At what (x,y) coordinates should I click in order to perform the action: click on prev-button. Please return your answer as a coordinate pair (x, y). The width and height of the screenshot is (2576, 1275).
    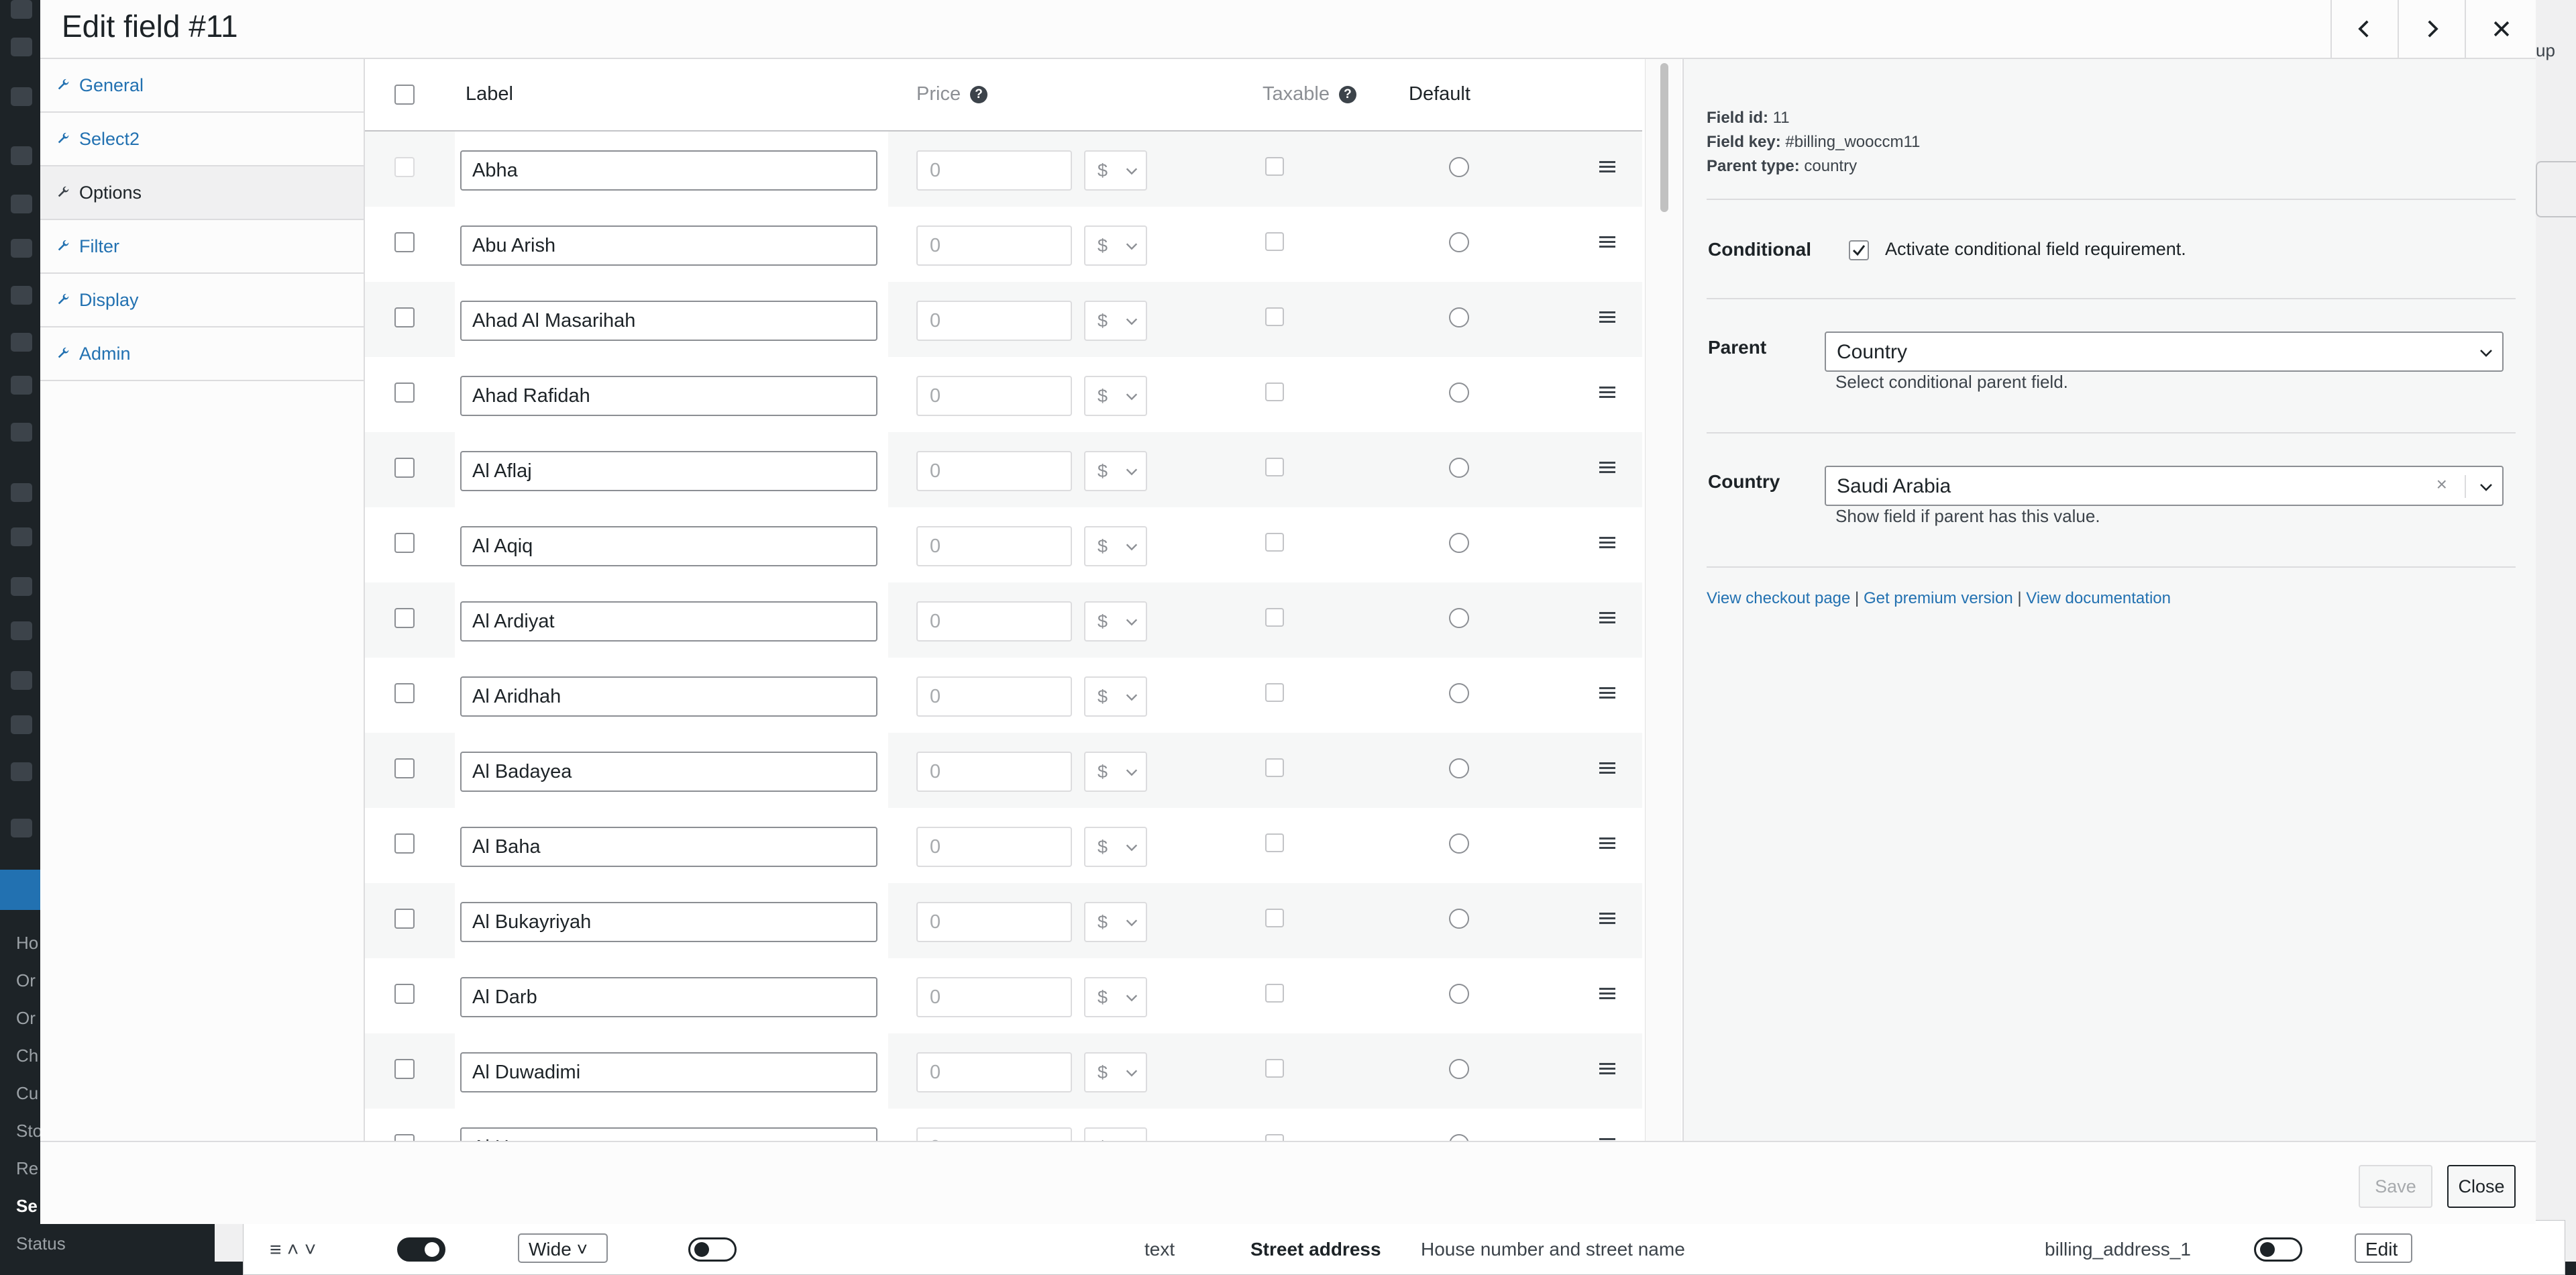
    Looking at the image, I should click on (2364, 29).